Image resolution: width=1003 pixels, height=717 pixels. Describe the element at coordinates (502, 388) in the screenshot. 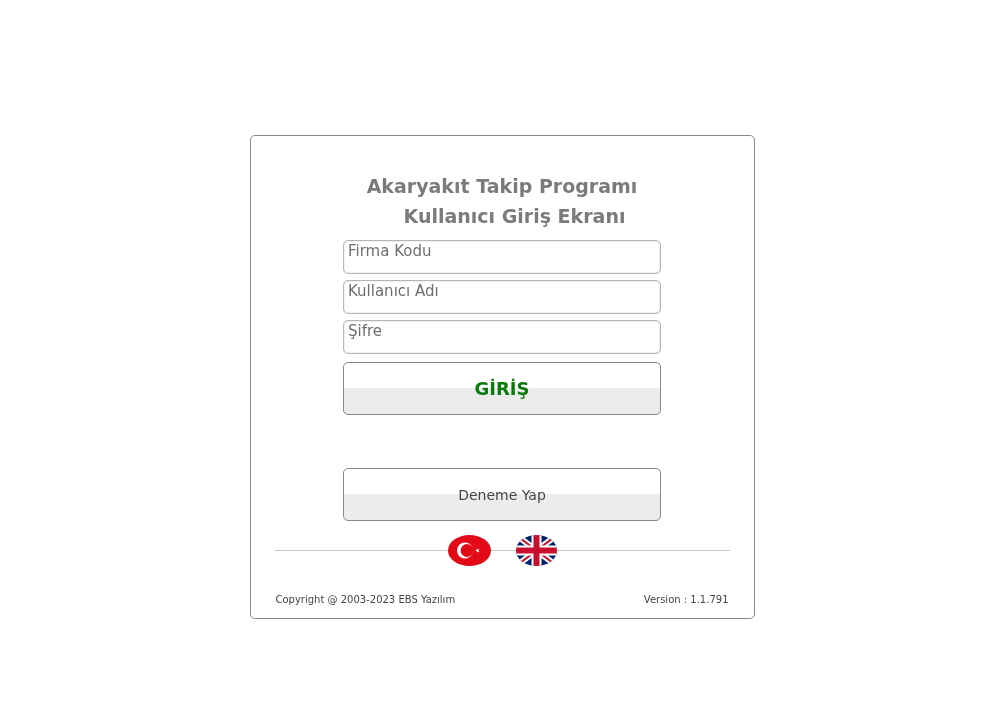

I see `login-button: GİRİŞ` at that location.